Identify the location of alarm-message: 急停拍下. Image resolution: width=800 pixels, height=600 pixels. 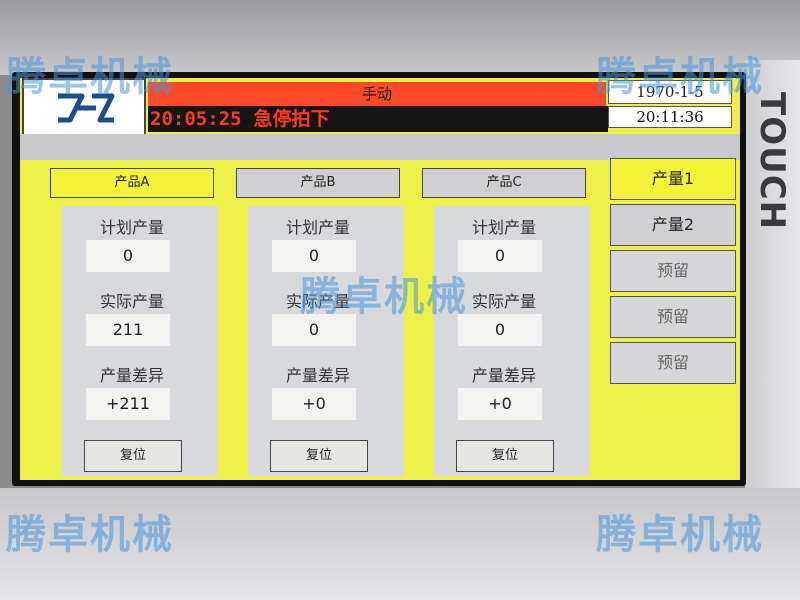
(291, 119).